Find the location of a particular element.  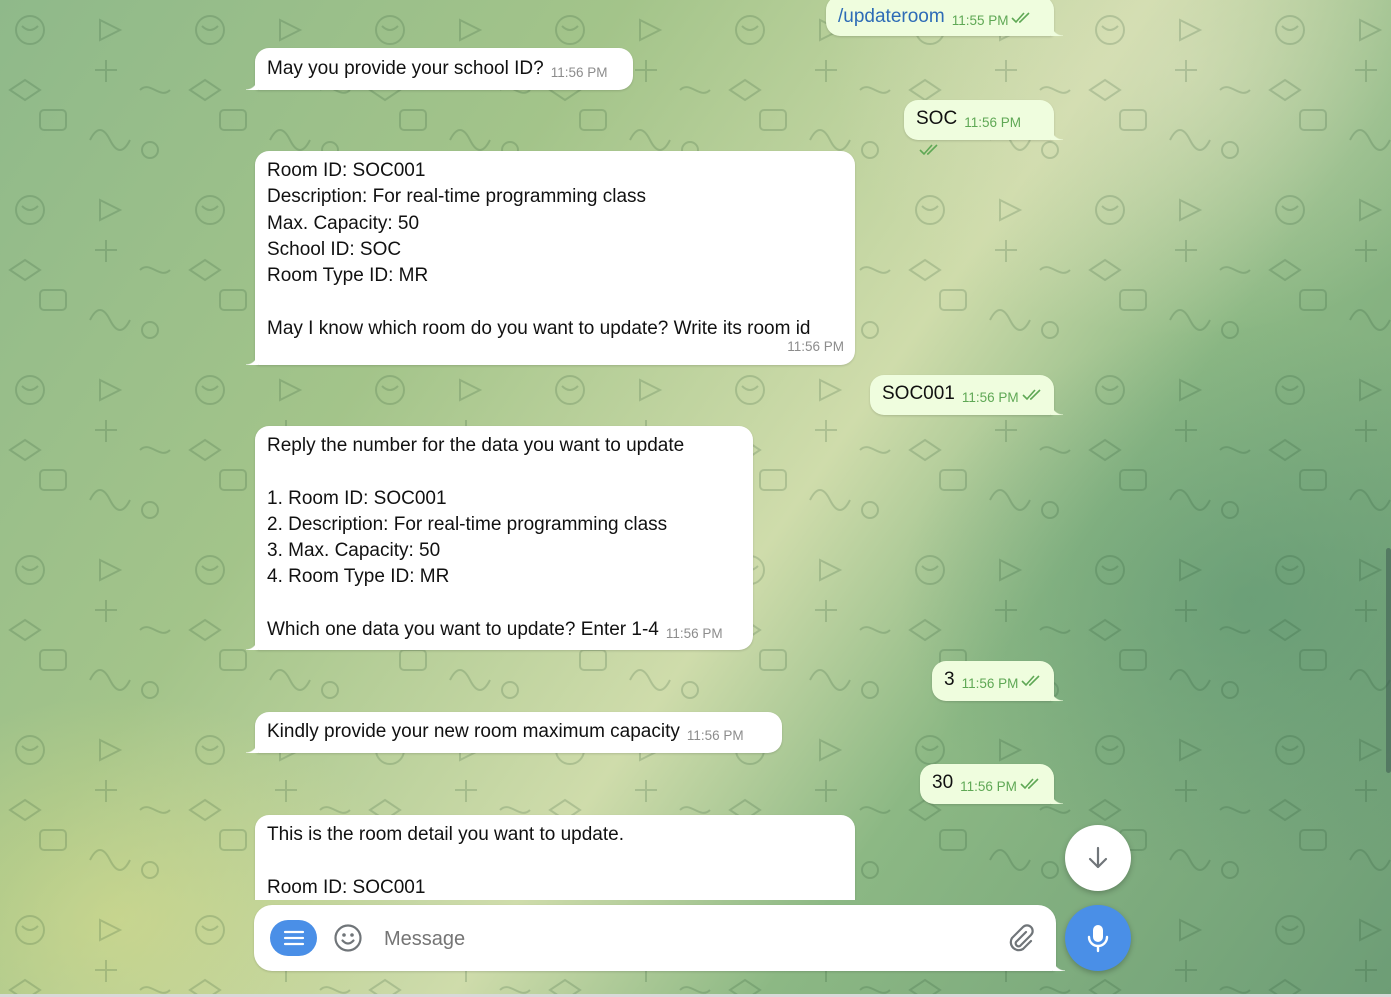

message-text: 30 is located at coordinates (943, 782).